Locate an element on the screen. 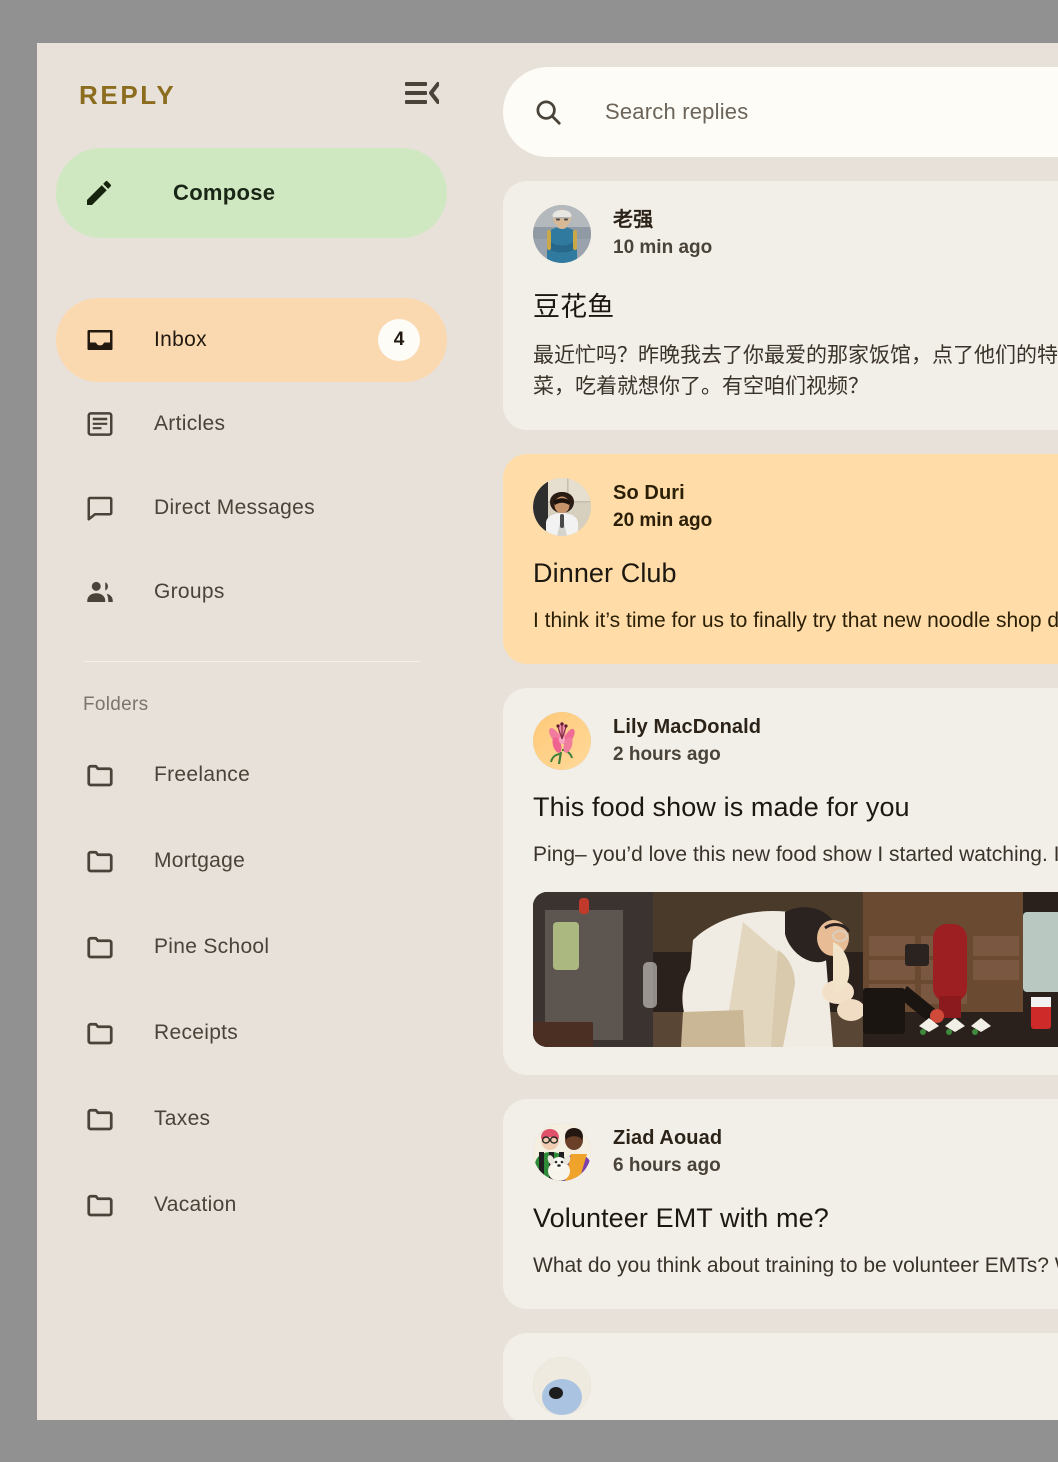  sidebar-nav-list: Inbox 4 Articles Direct Messages Groups is located at coordinates (251, 466).